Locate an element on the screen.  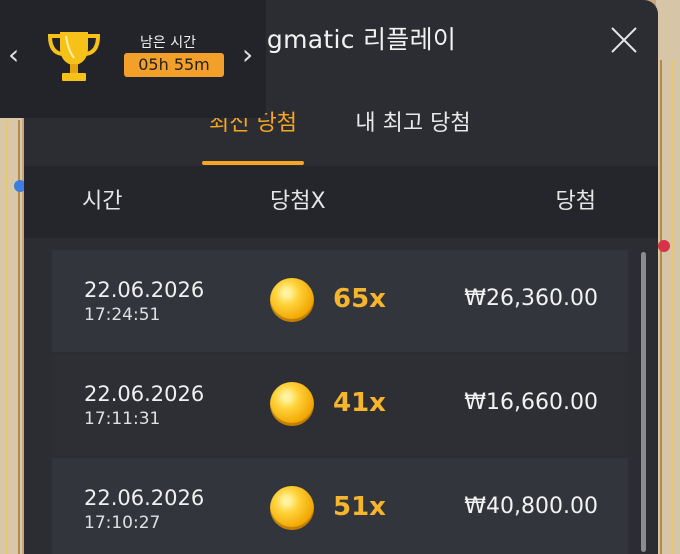
active-tab-indicator is located at coordinates (253, 163).